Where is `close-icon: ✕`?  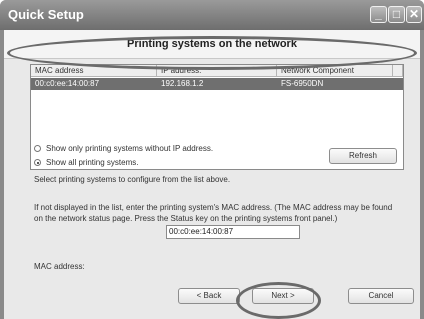
close-icon: ✕ is located at coordinates (414, 14).